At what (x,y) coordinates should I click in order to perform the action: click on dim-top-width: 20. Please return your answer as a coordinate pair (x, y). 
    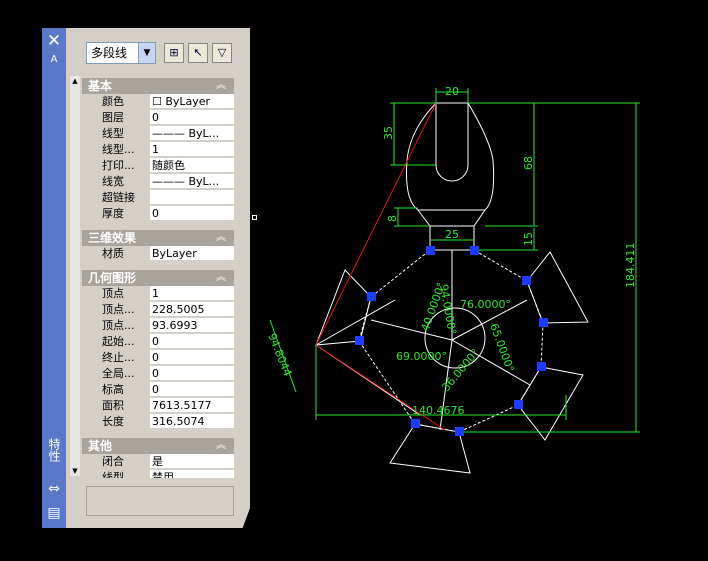
    Looking at the image, I should click on (452, 91).